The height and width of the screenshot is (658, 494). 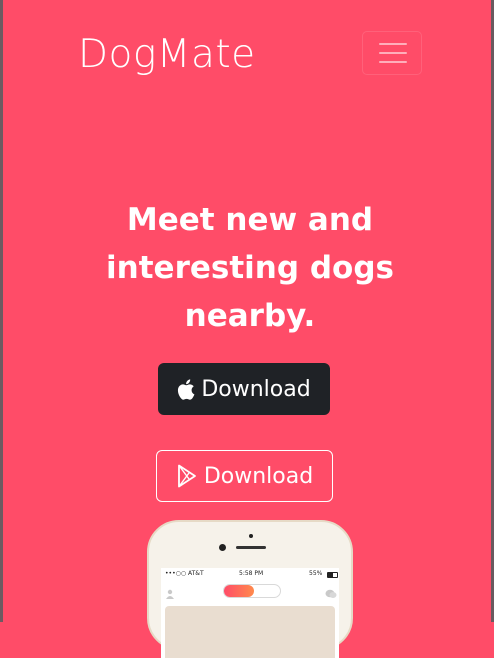 What do you see at coordinates (251, 547) in the screenshot?
I see `phone-speaker` at bounding box center [251, 547].